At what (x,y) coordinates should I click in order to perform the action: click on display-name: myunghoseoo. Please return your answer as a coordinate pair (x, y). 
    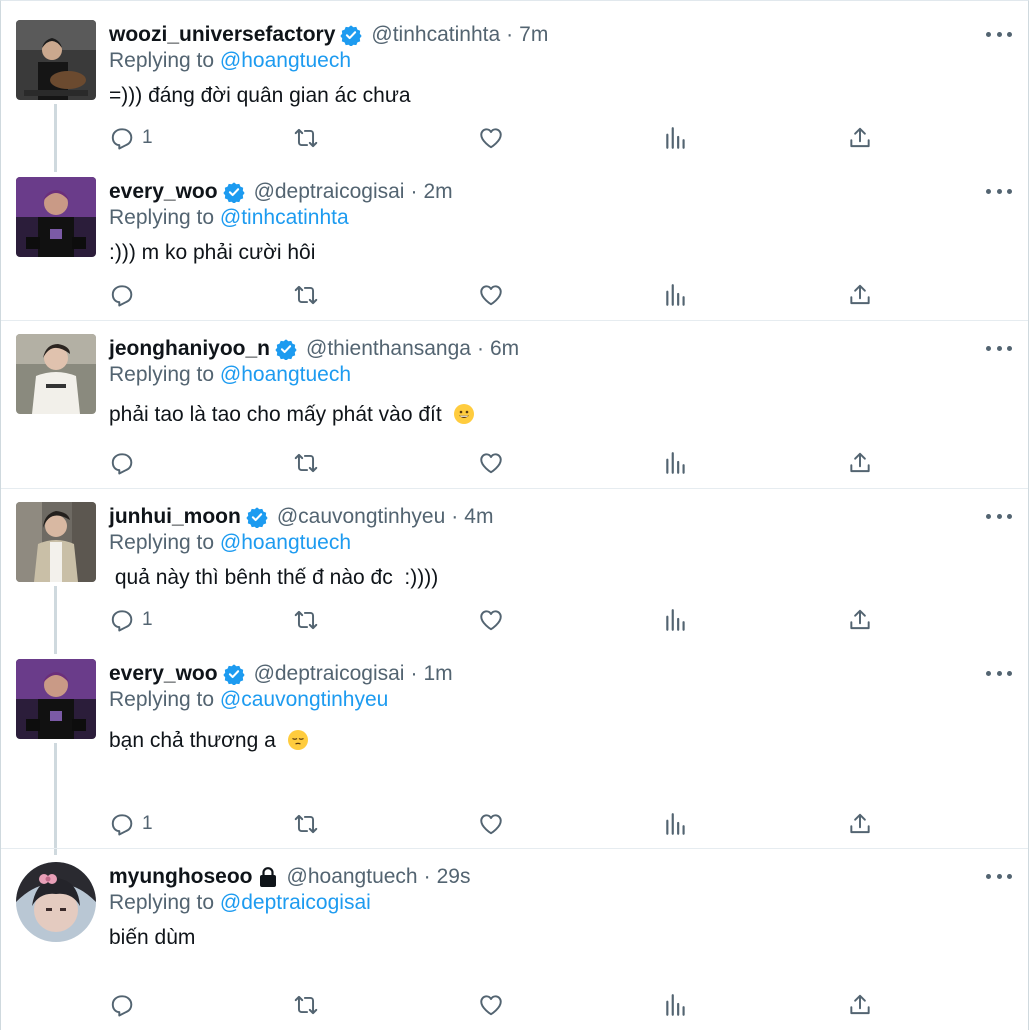
    Looking at the image, I should click on (181, 877).